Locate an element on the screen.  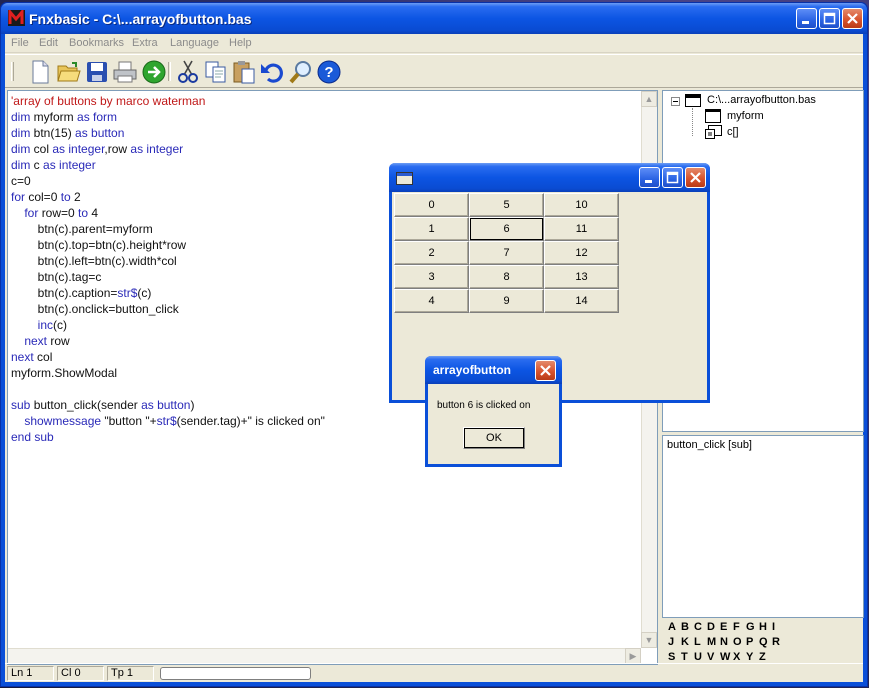
menu-extra: Extra is located at coordinates (145, 43).